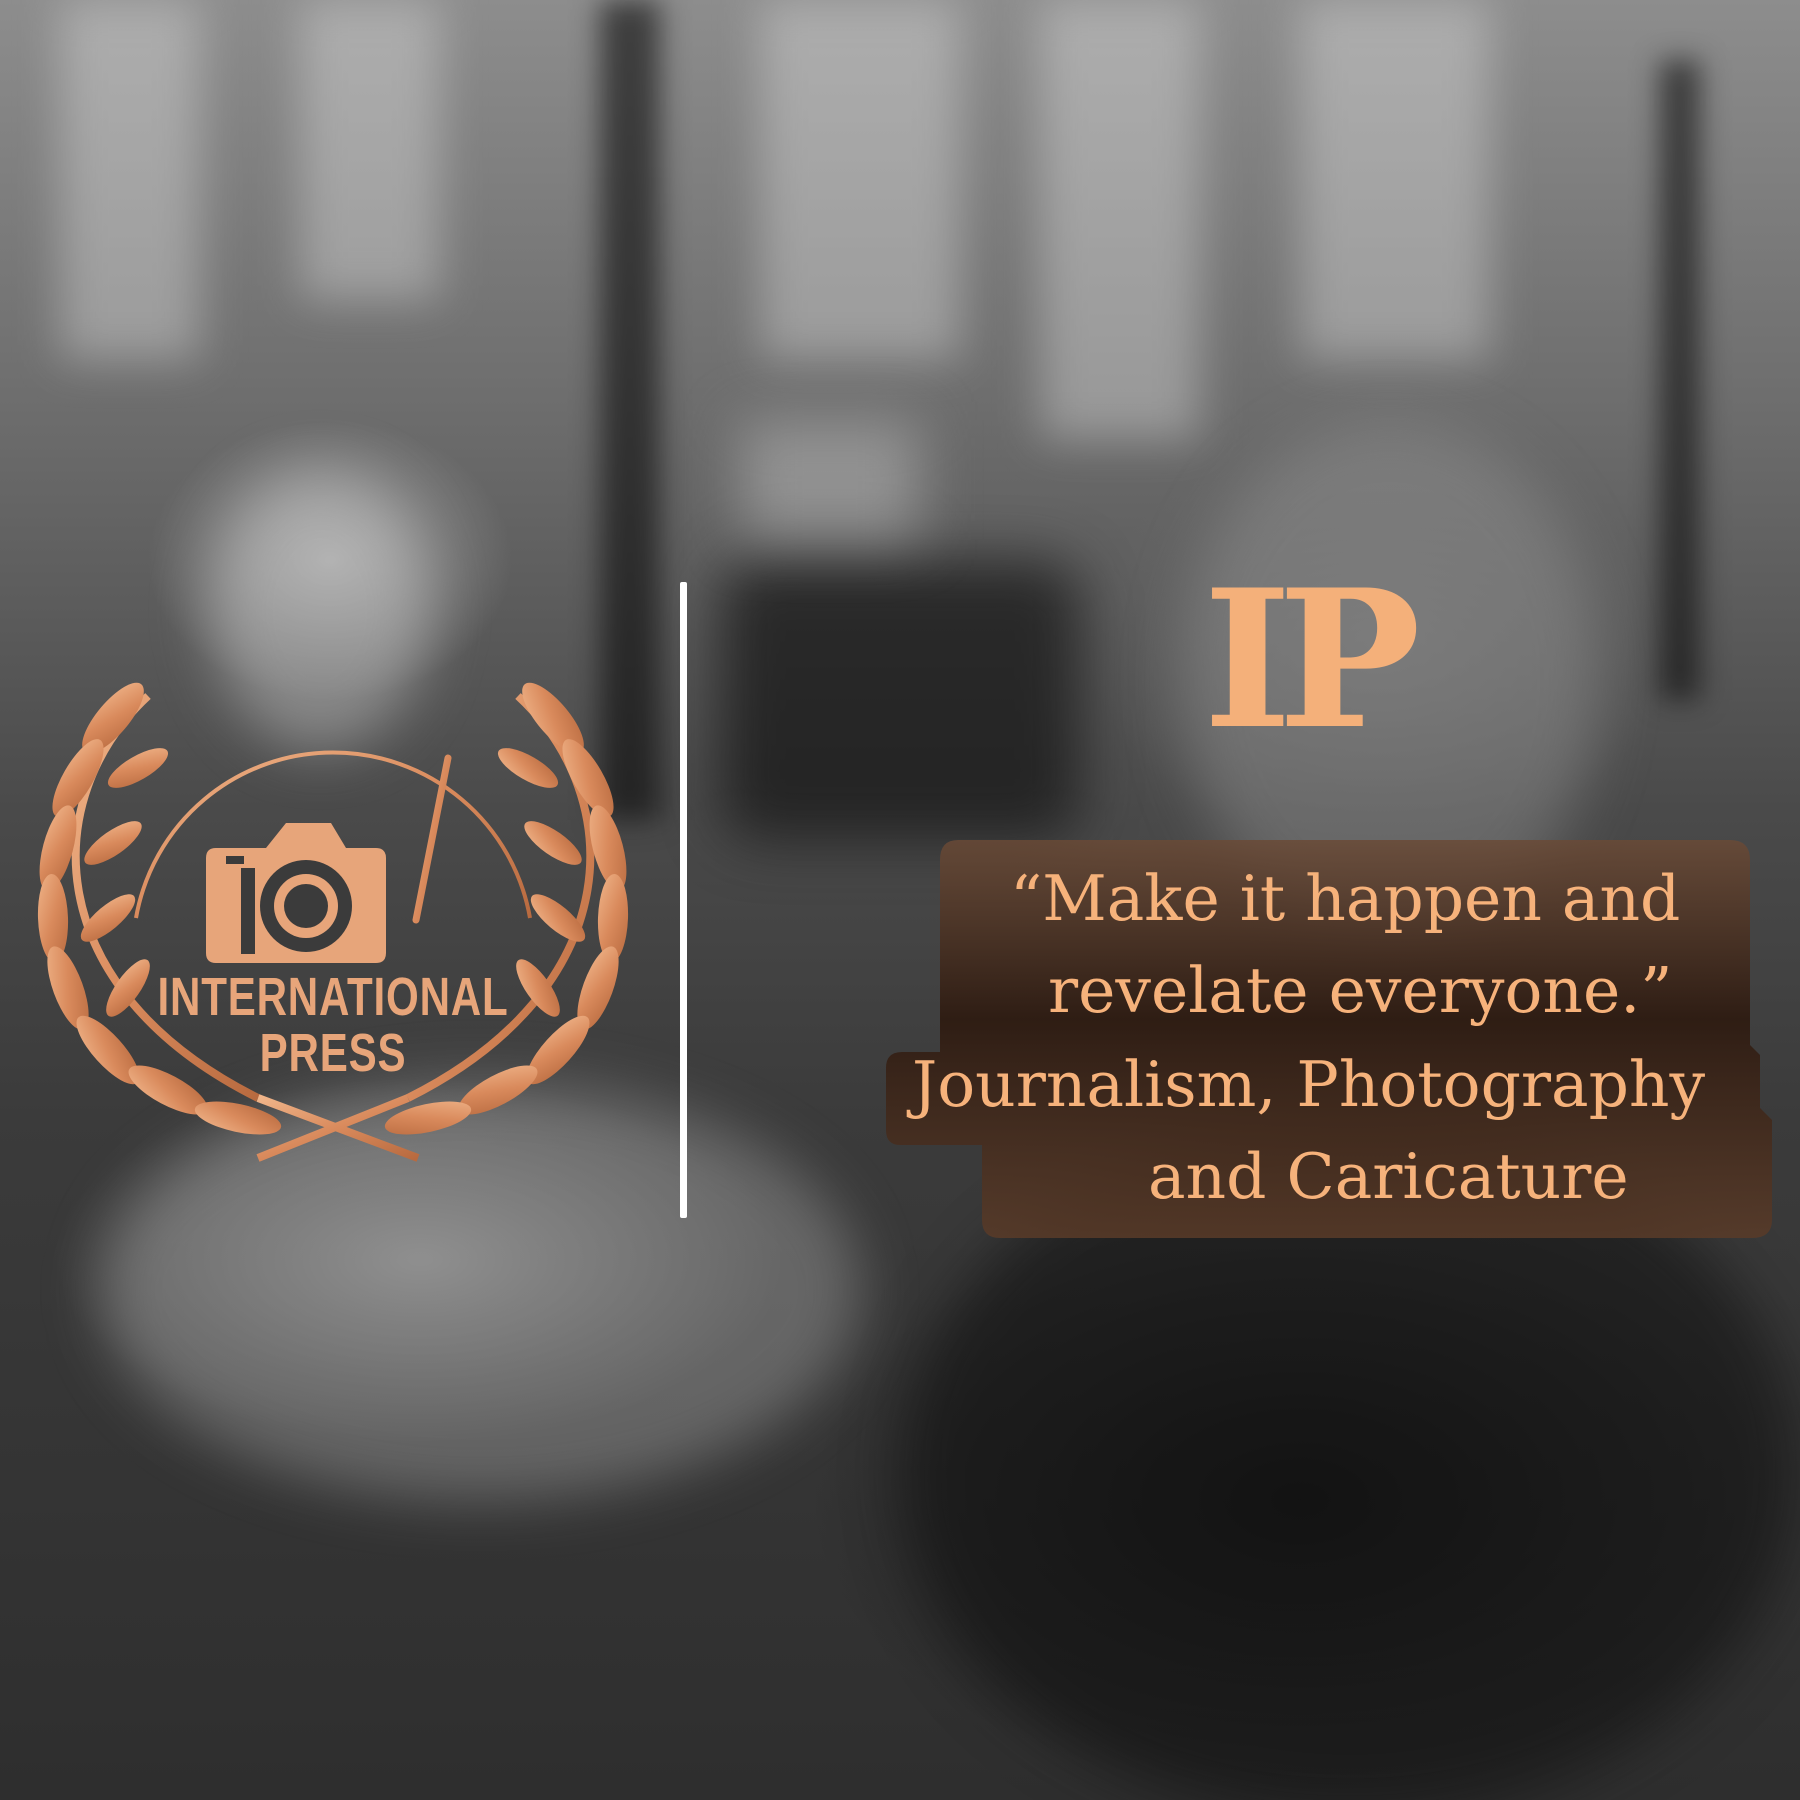 This screenshot has height=1800, width=1800. What do you see at coordinates (296, 893) in the screenshot?
I see `camera-icon` at bounding box center [296, 893].